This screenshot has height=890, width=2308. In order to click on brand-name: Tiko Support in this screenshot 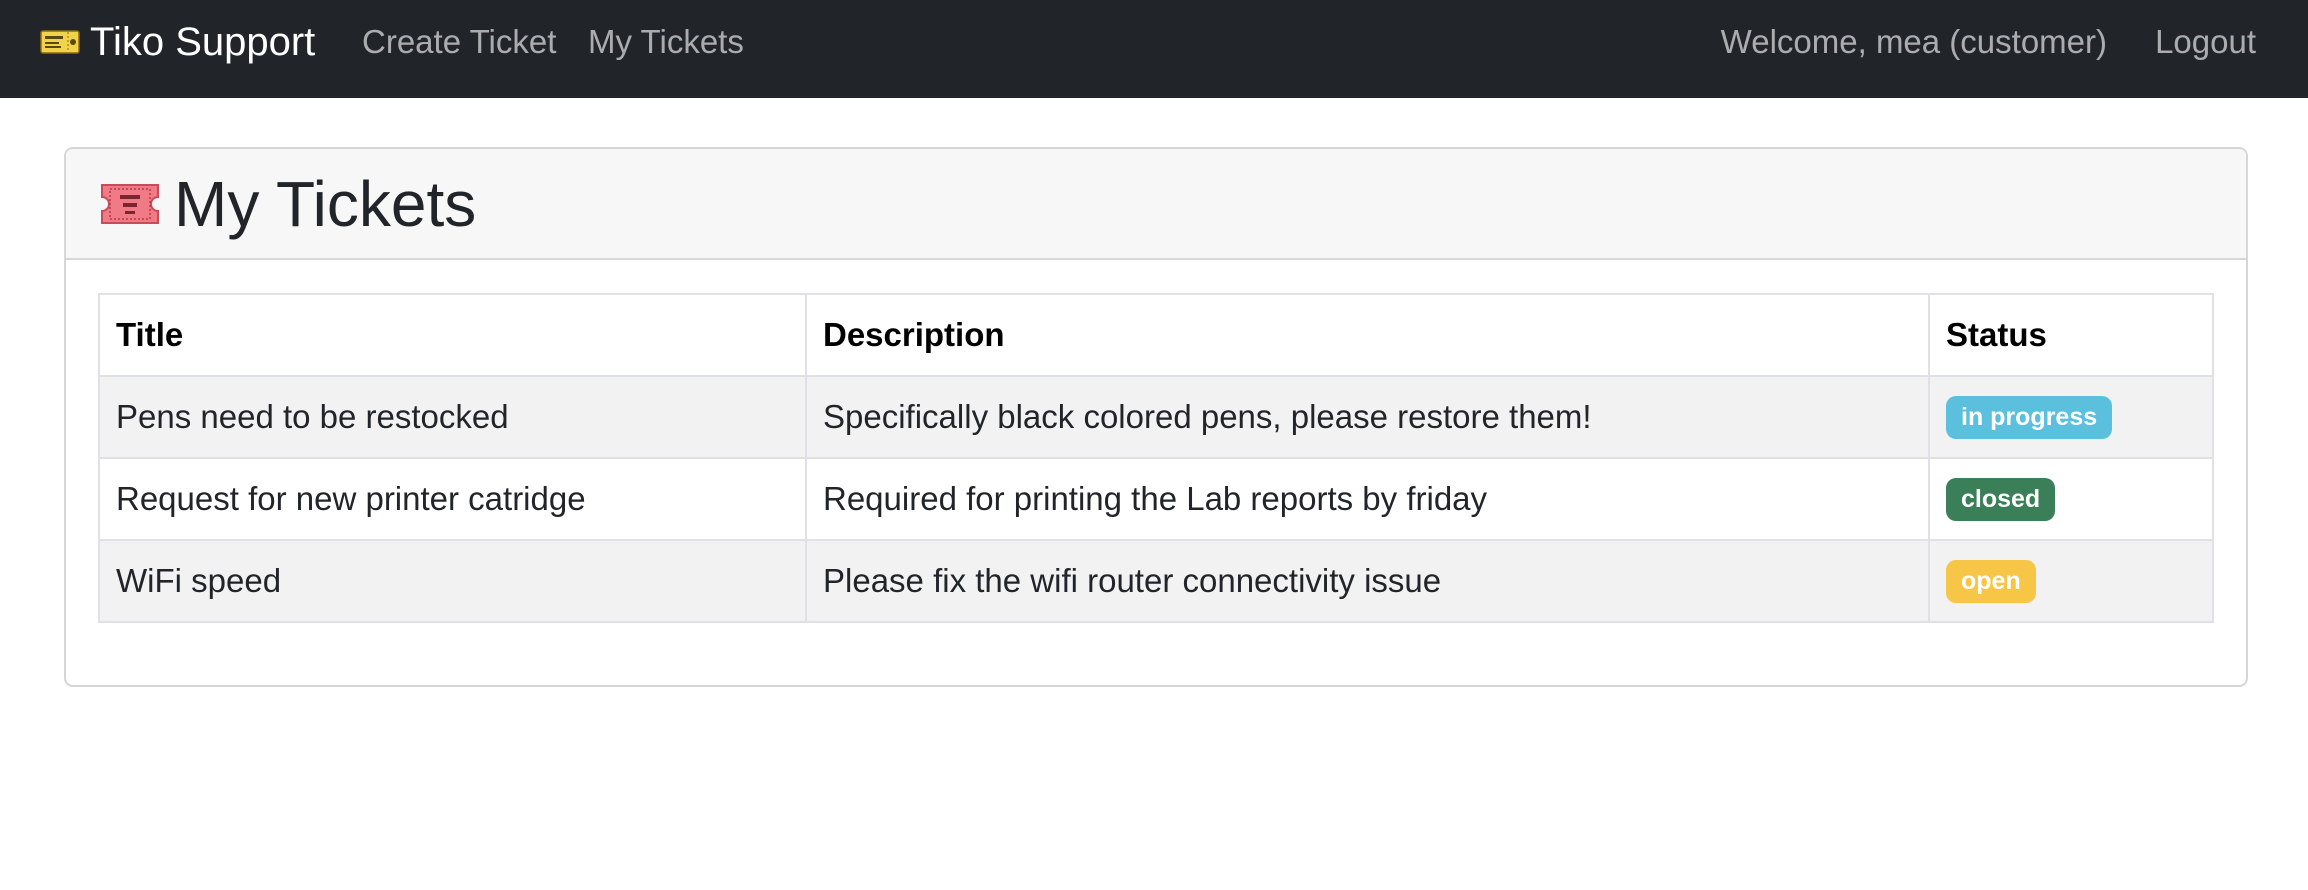, I will do `click(203, 41)`.